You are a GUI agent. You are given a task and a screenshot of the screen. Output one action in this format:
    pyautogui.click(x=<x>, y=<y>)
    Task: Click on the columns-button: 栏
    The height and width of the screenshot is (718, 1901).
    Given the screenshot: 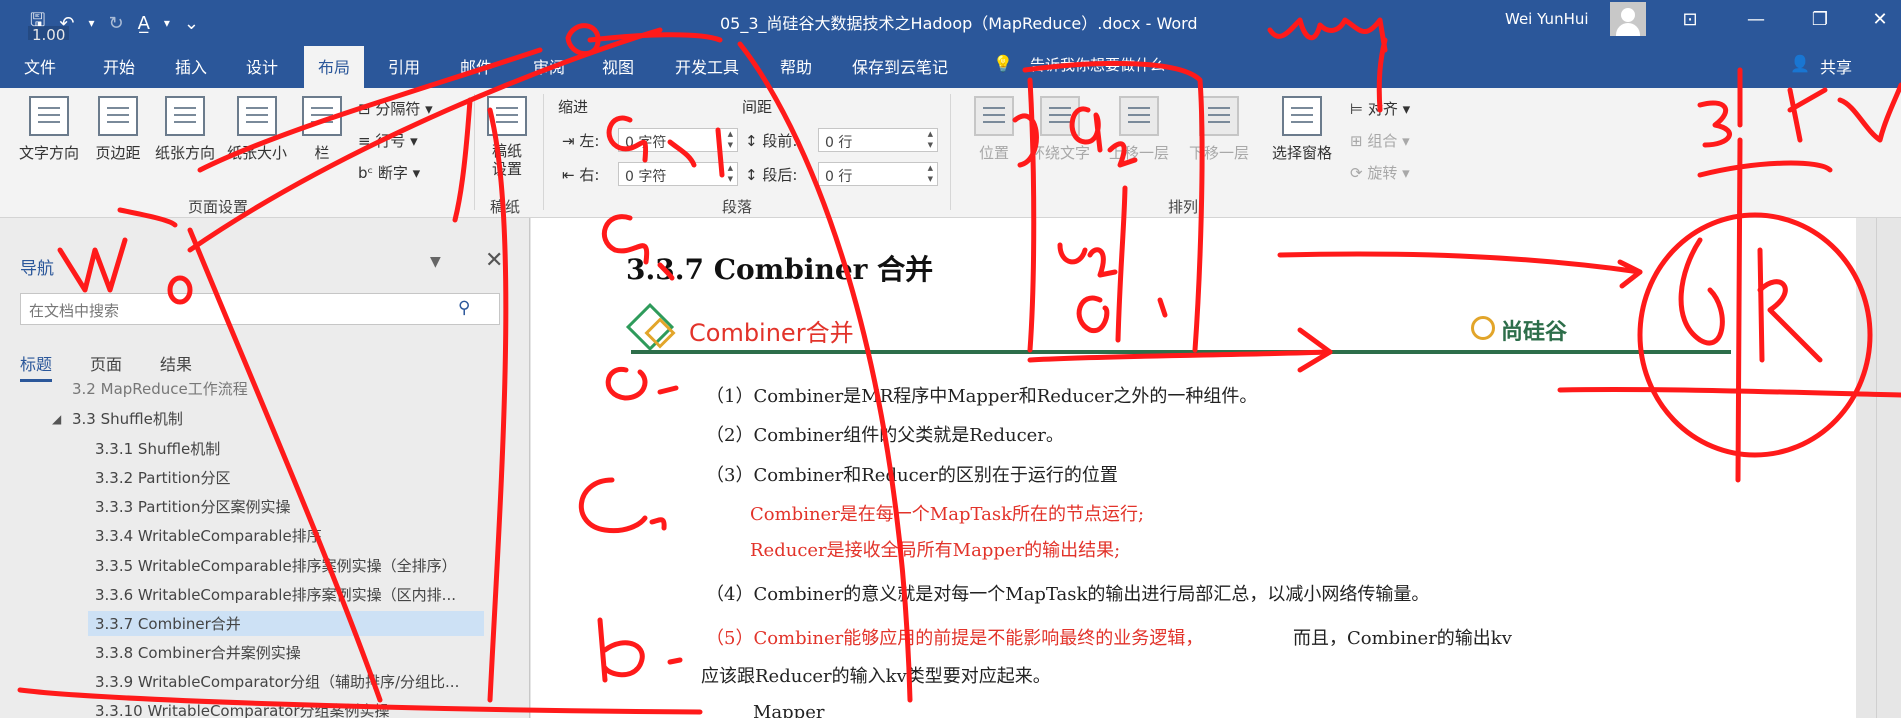 What is the action you would take?
    pyautogui.click(x=322, y=129)
    